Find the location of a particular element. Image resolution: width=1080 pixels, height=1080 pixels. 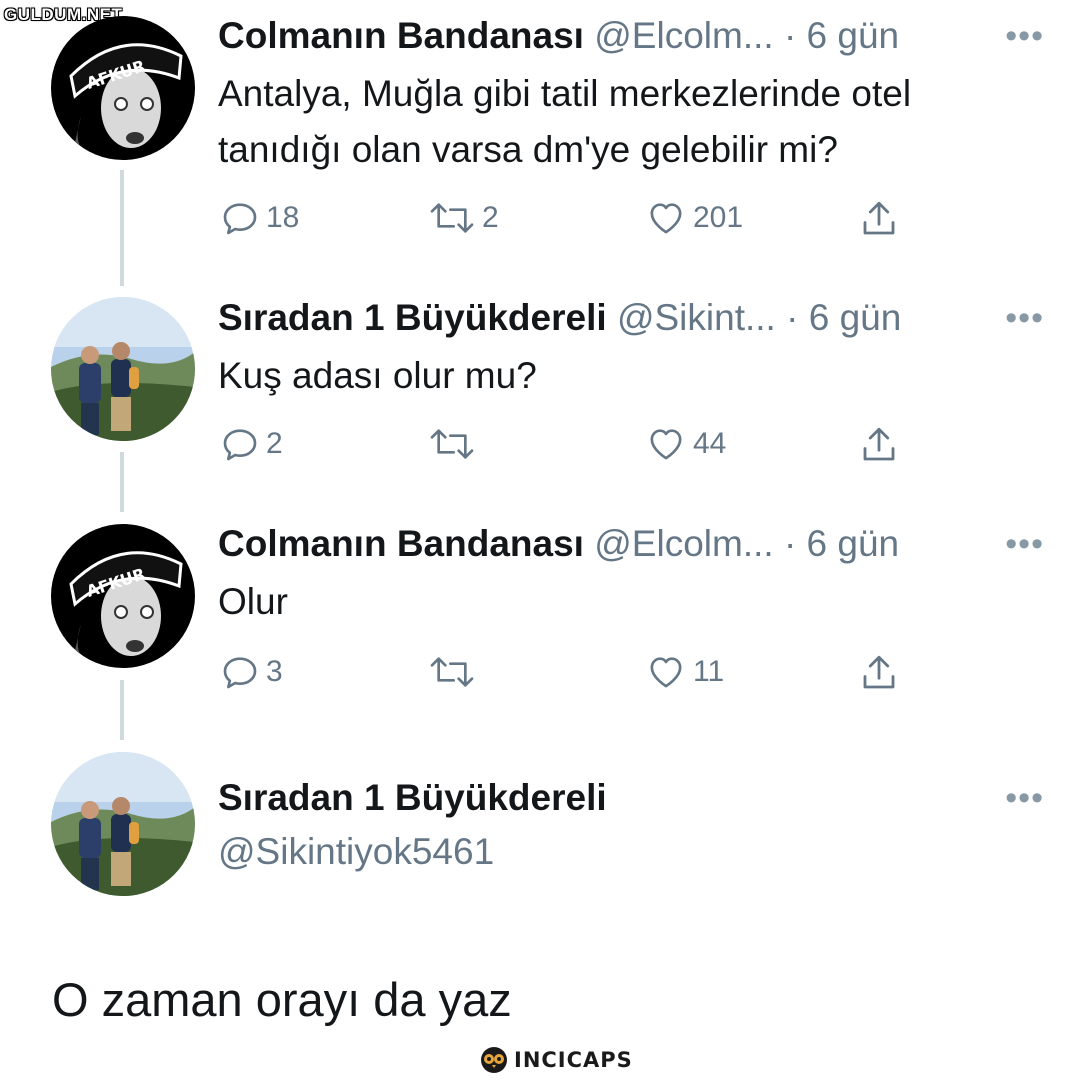

like-button: 201 is located at coordinates (694, 218).